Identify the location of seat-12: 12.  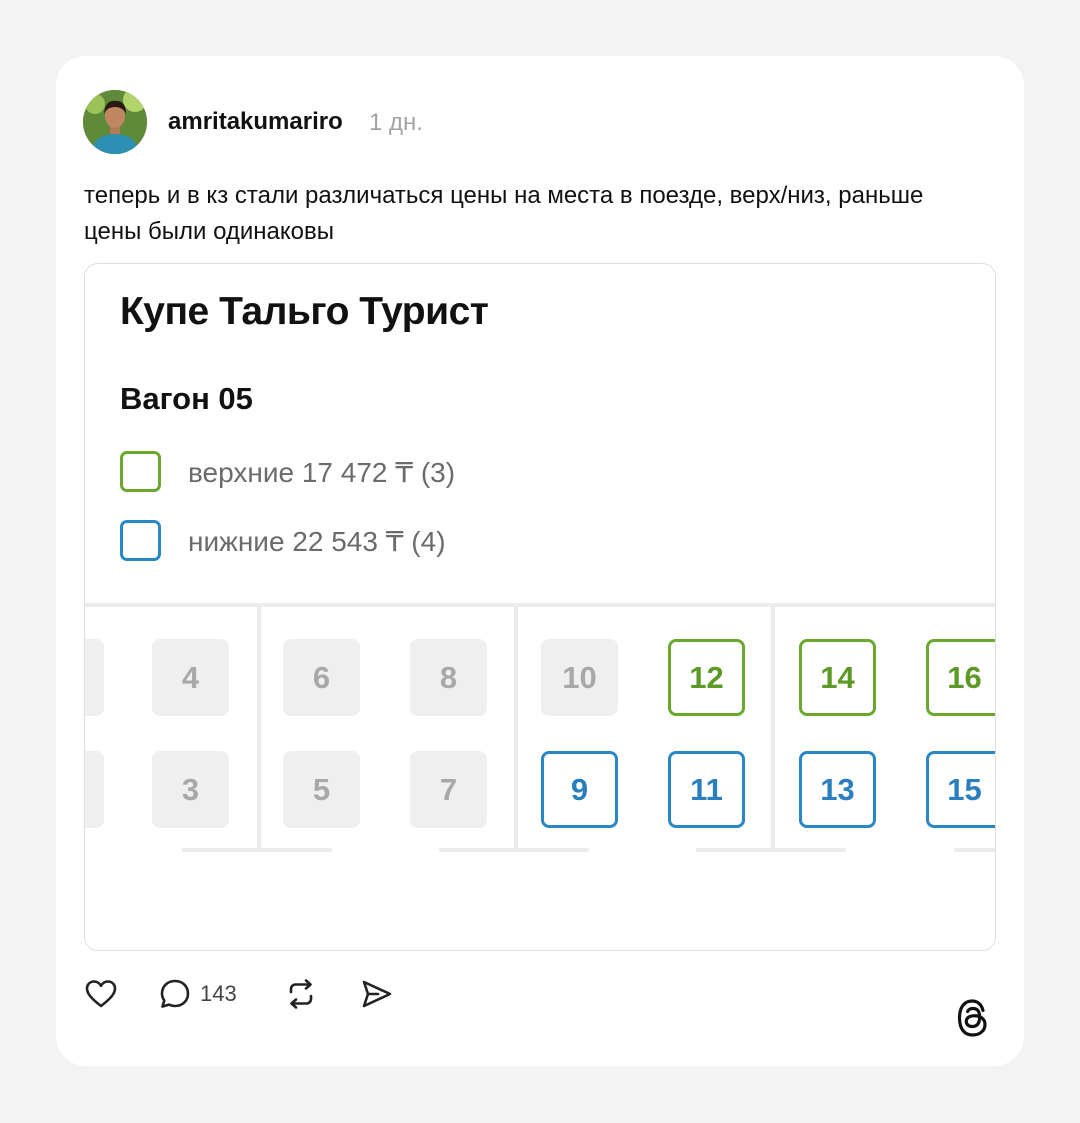
(706, 677).